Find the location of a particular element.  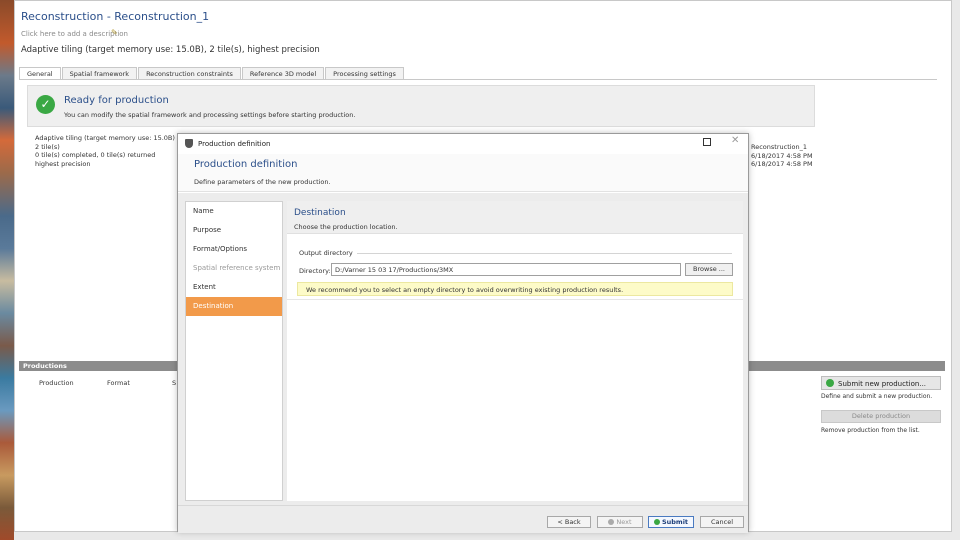

output-directory-group-label: Output directory is located at coordinates (326, 253).